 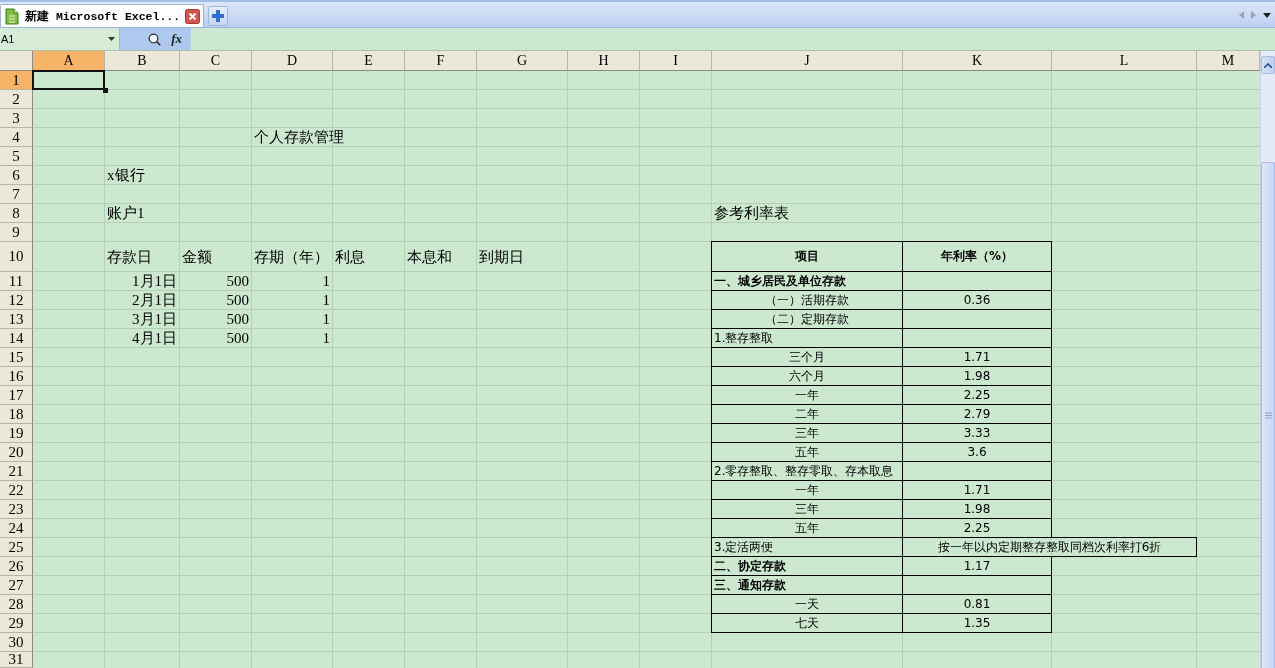 I want to click on row-header: 16, so click(x=16, y=376).